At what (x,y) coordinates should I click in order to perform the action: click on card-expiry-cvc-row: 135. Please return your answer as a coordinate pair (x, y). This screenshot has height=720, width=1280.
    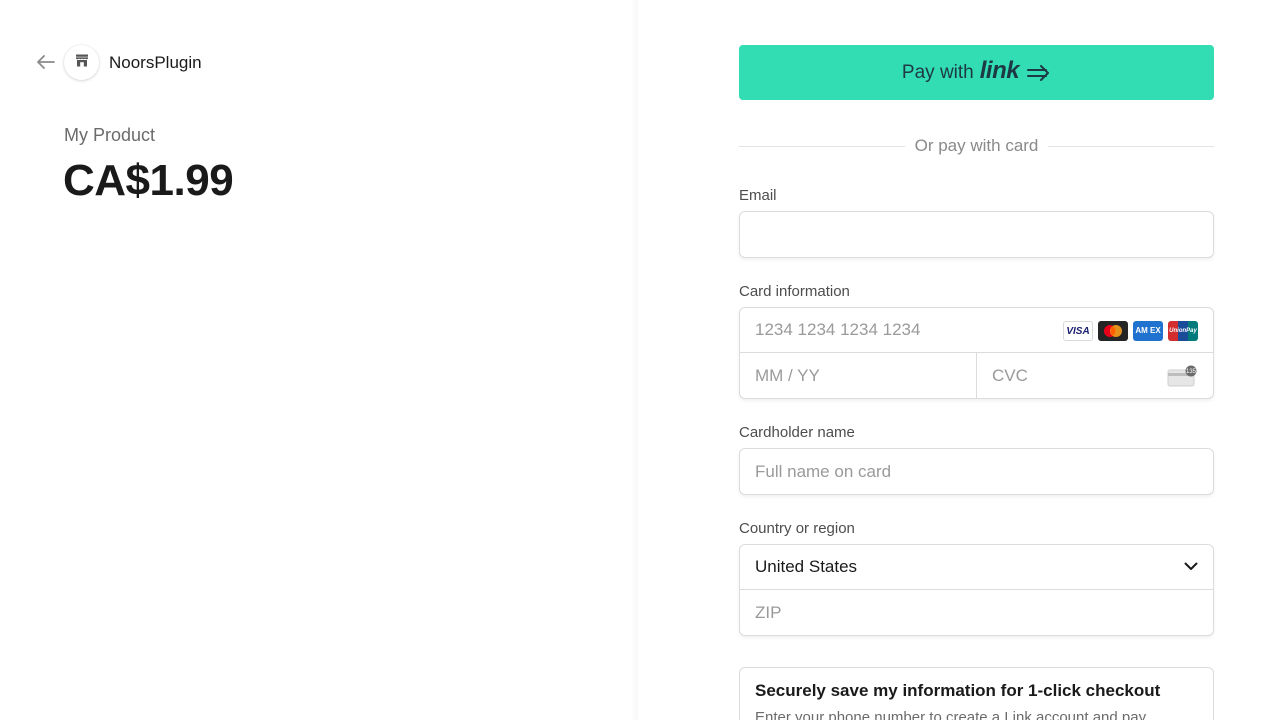
    Looking at the image, I should click on (977, 376).